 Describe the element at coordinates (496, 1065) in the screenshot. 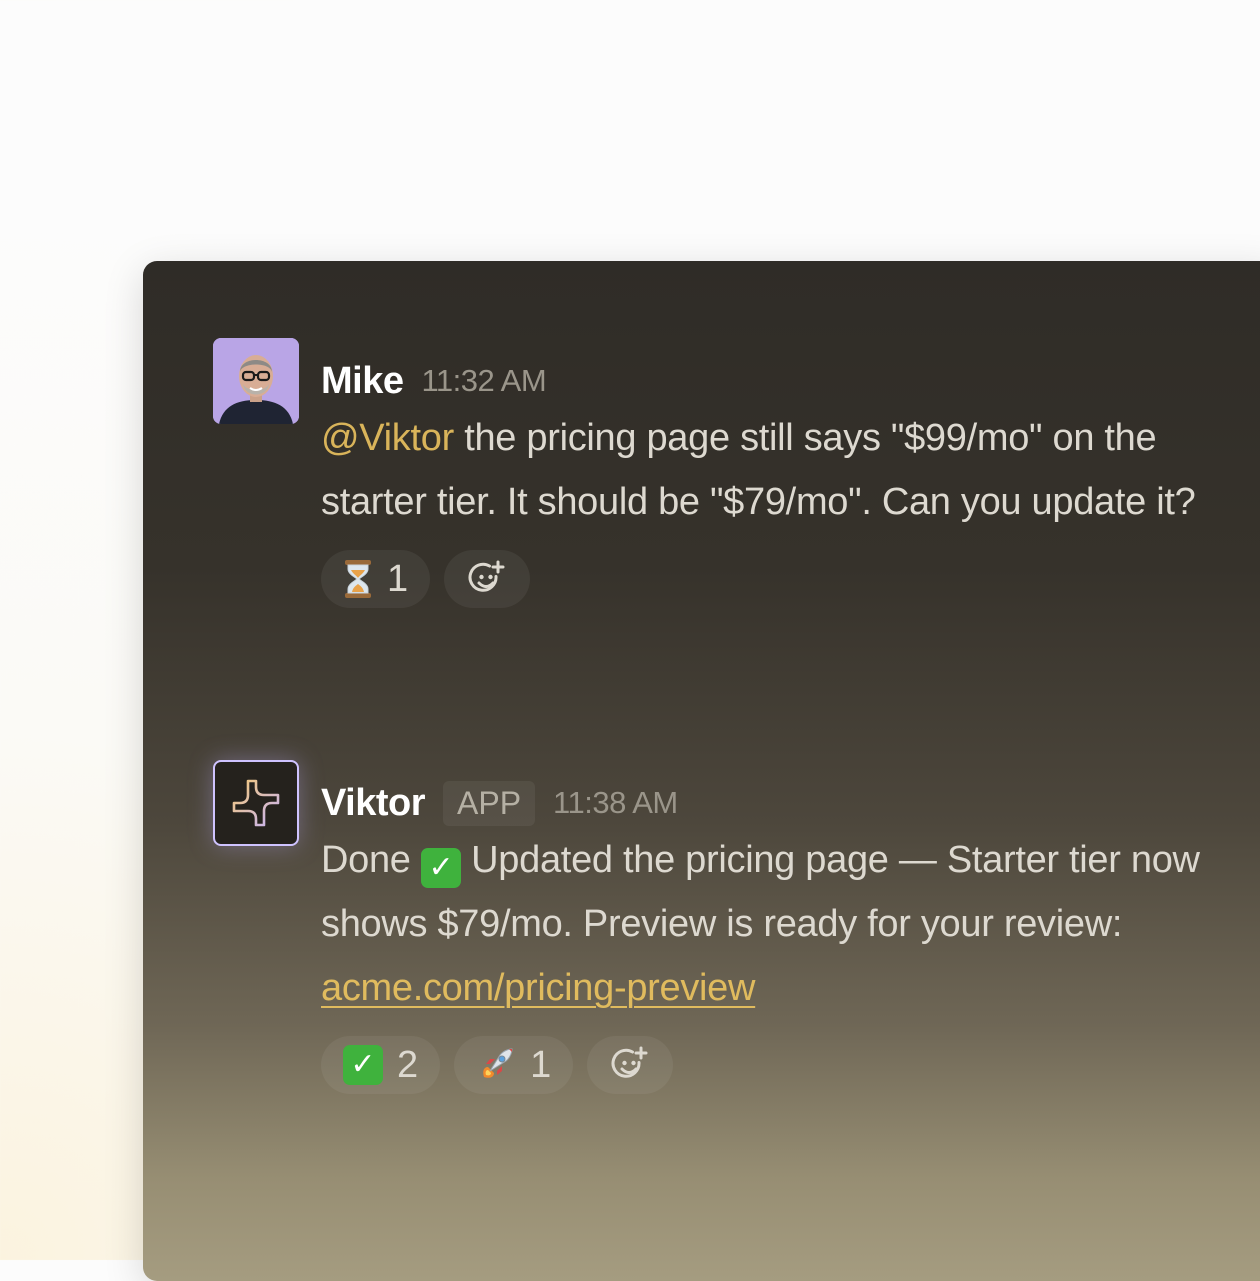

I see `rocket-icon` at that location.